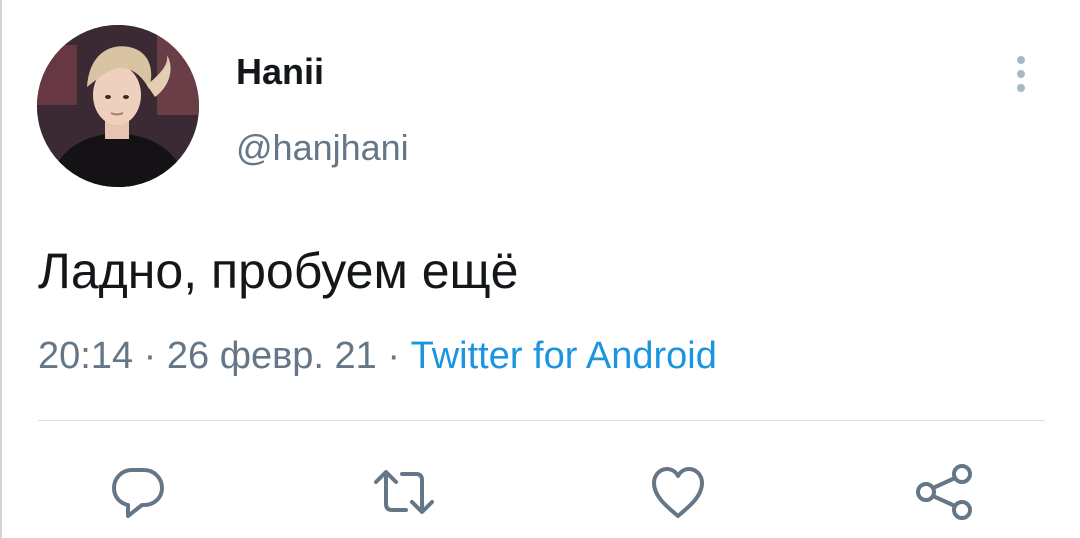  I want to click on tweet-text: Ладно, пробуем ещё, so click(278, 271).